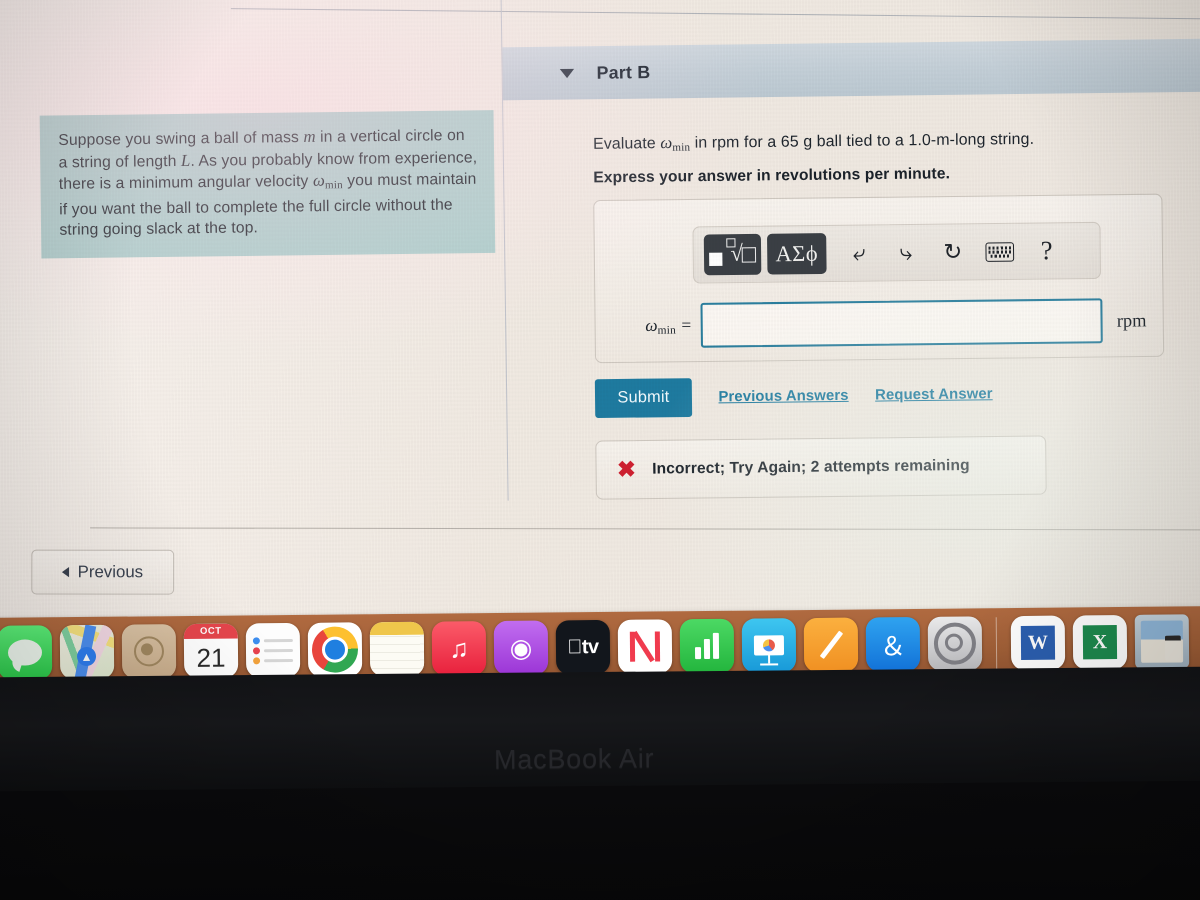 Image resolution: width=1200 pixels, height=900 pixels. I want to click on red-x-icon: ✖, so click(626, 469).